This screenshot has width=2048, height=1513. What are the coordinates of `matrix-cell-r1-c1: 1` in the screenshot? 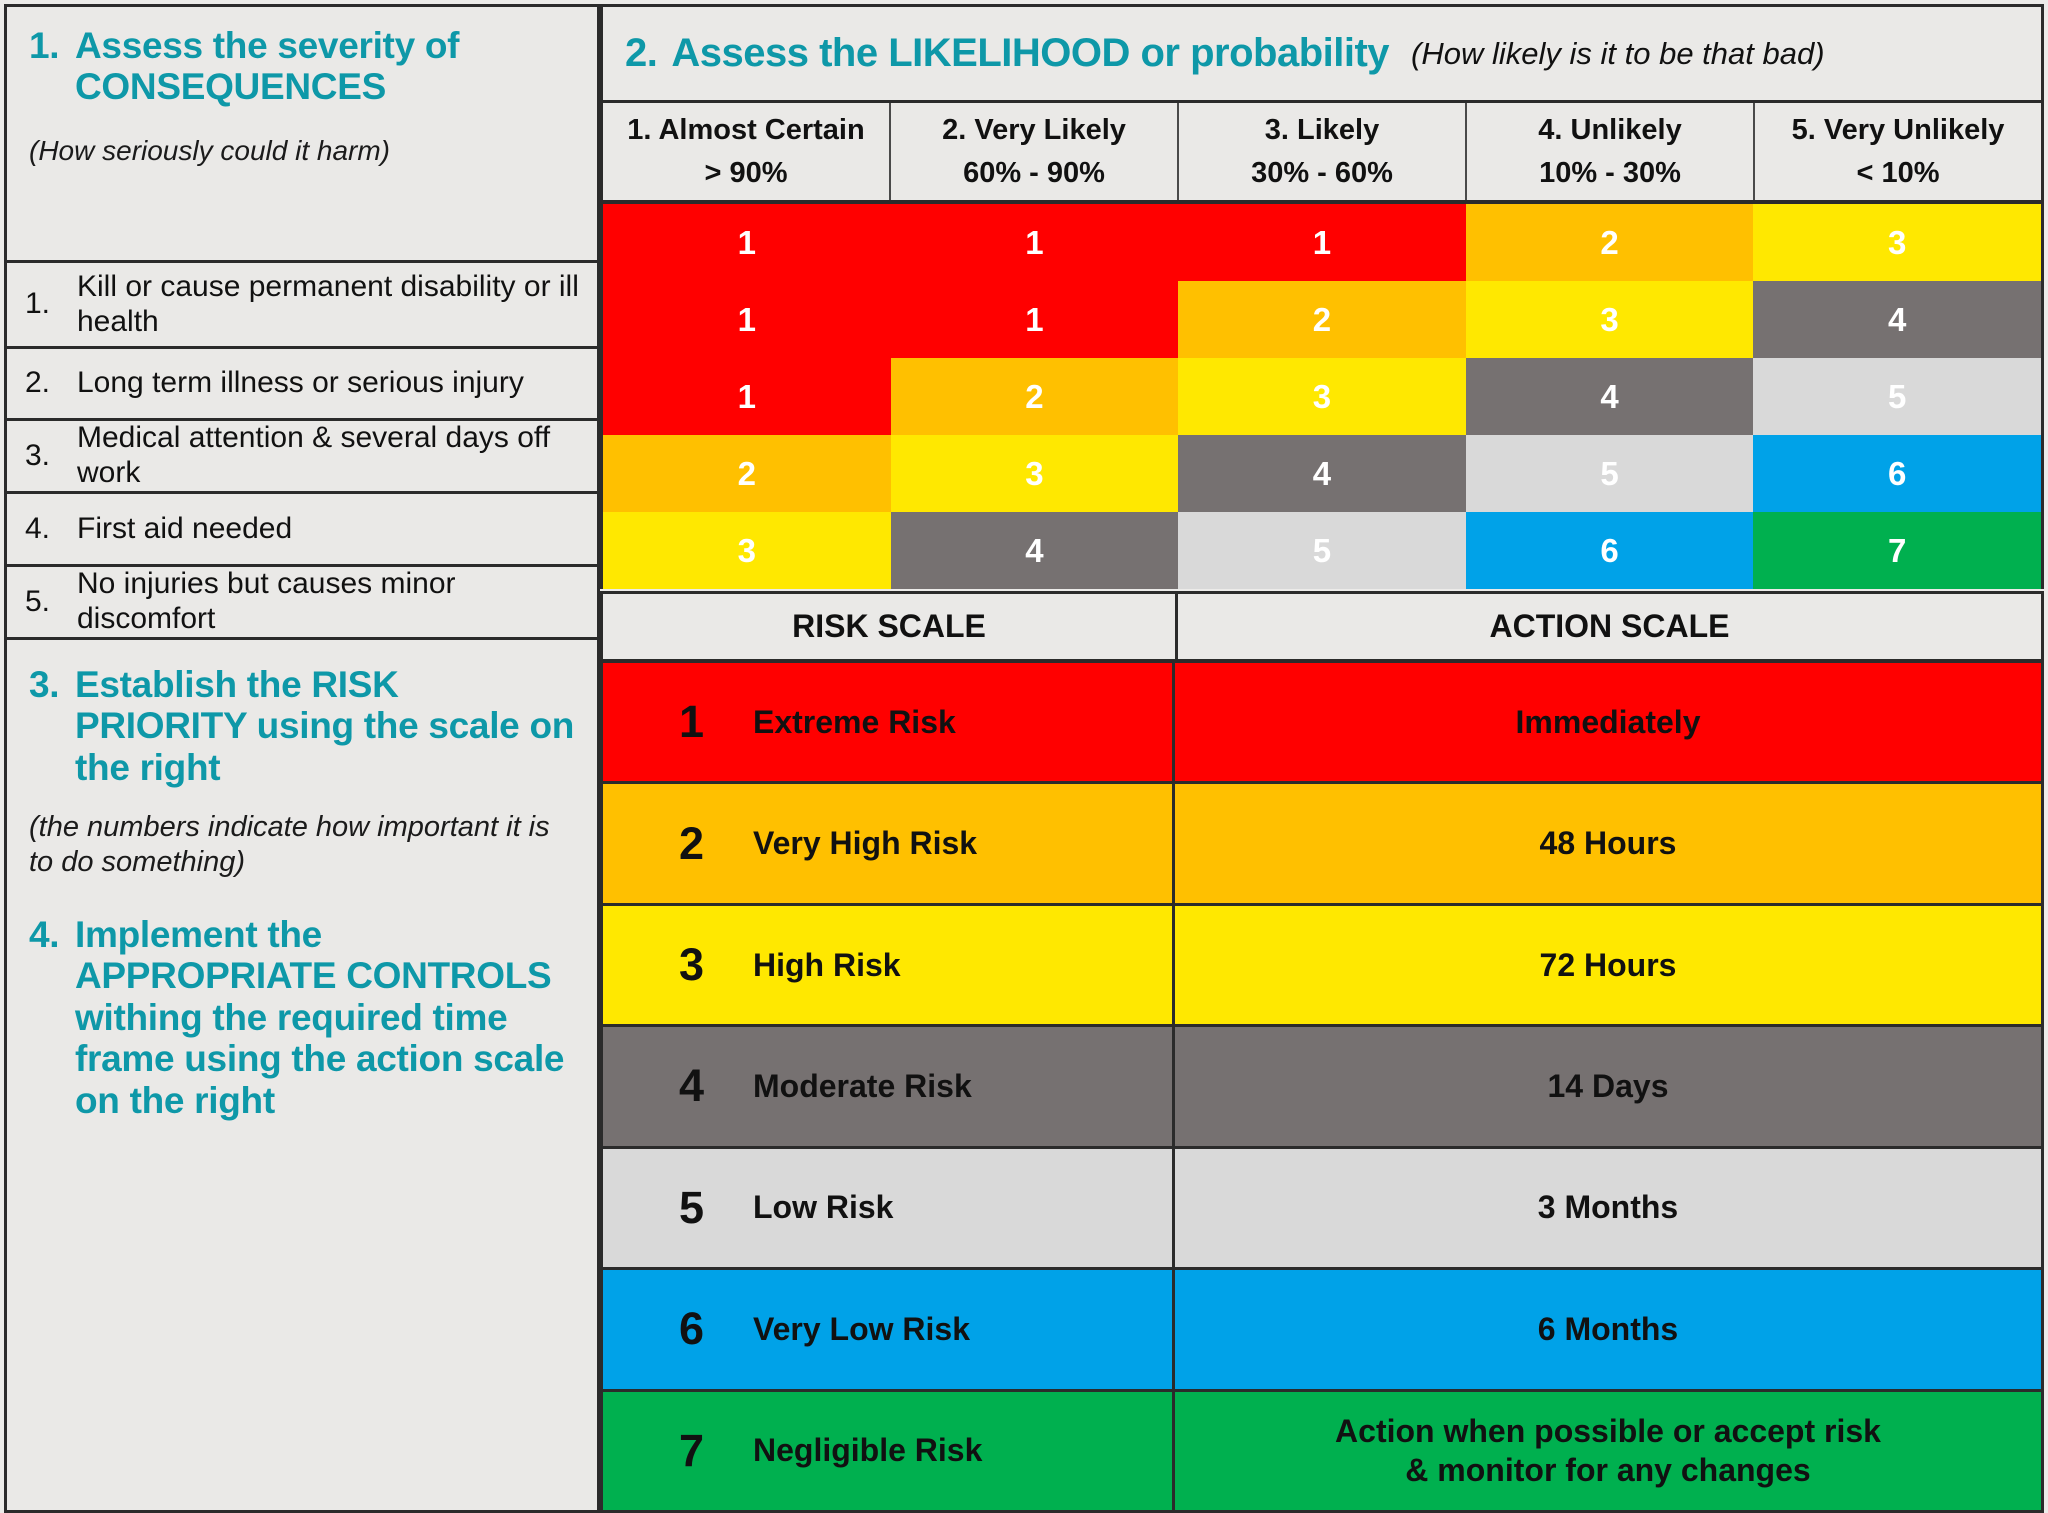 It's located at (747, 242).